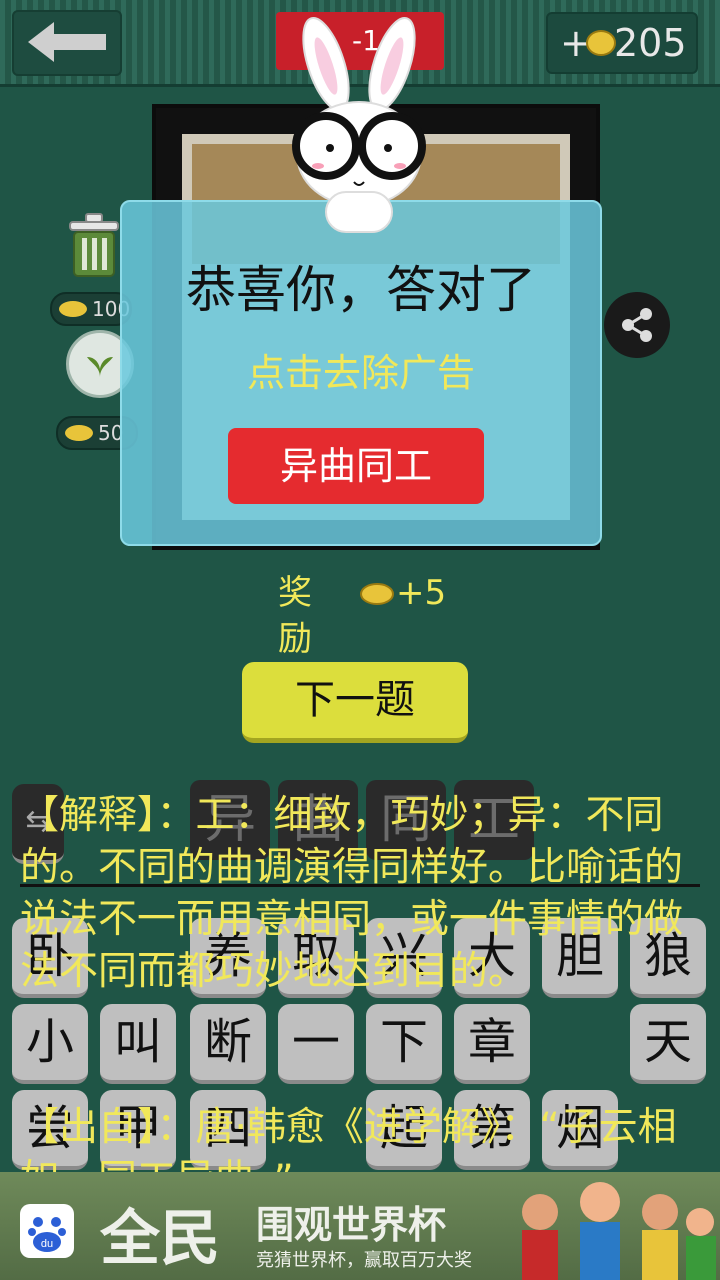  What do you see at coordinates (94, 246) in the screenshot?
I see `trash-icon` at bounding box center [94, 246].